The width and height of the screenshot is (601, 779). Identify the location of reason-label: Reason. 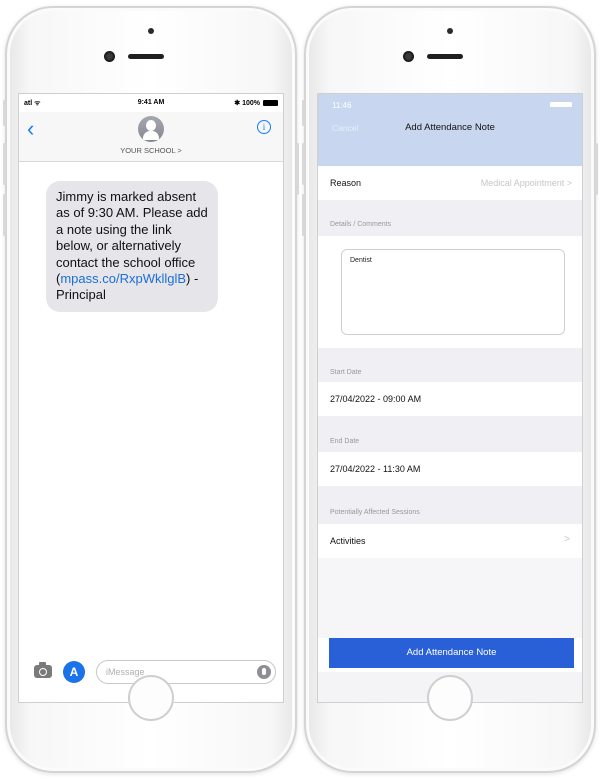
(346, 183).